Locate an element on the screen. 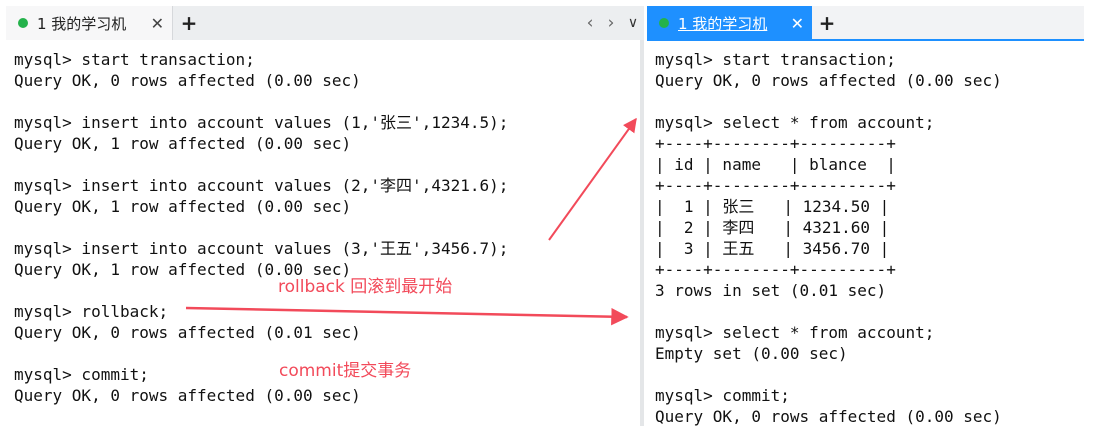  left-scrollbar is located at coordinates (642, 233).